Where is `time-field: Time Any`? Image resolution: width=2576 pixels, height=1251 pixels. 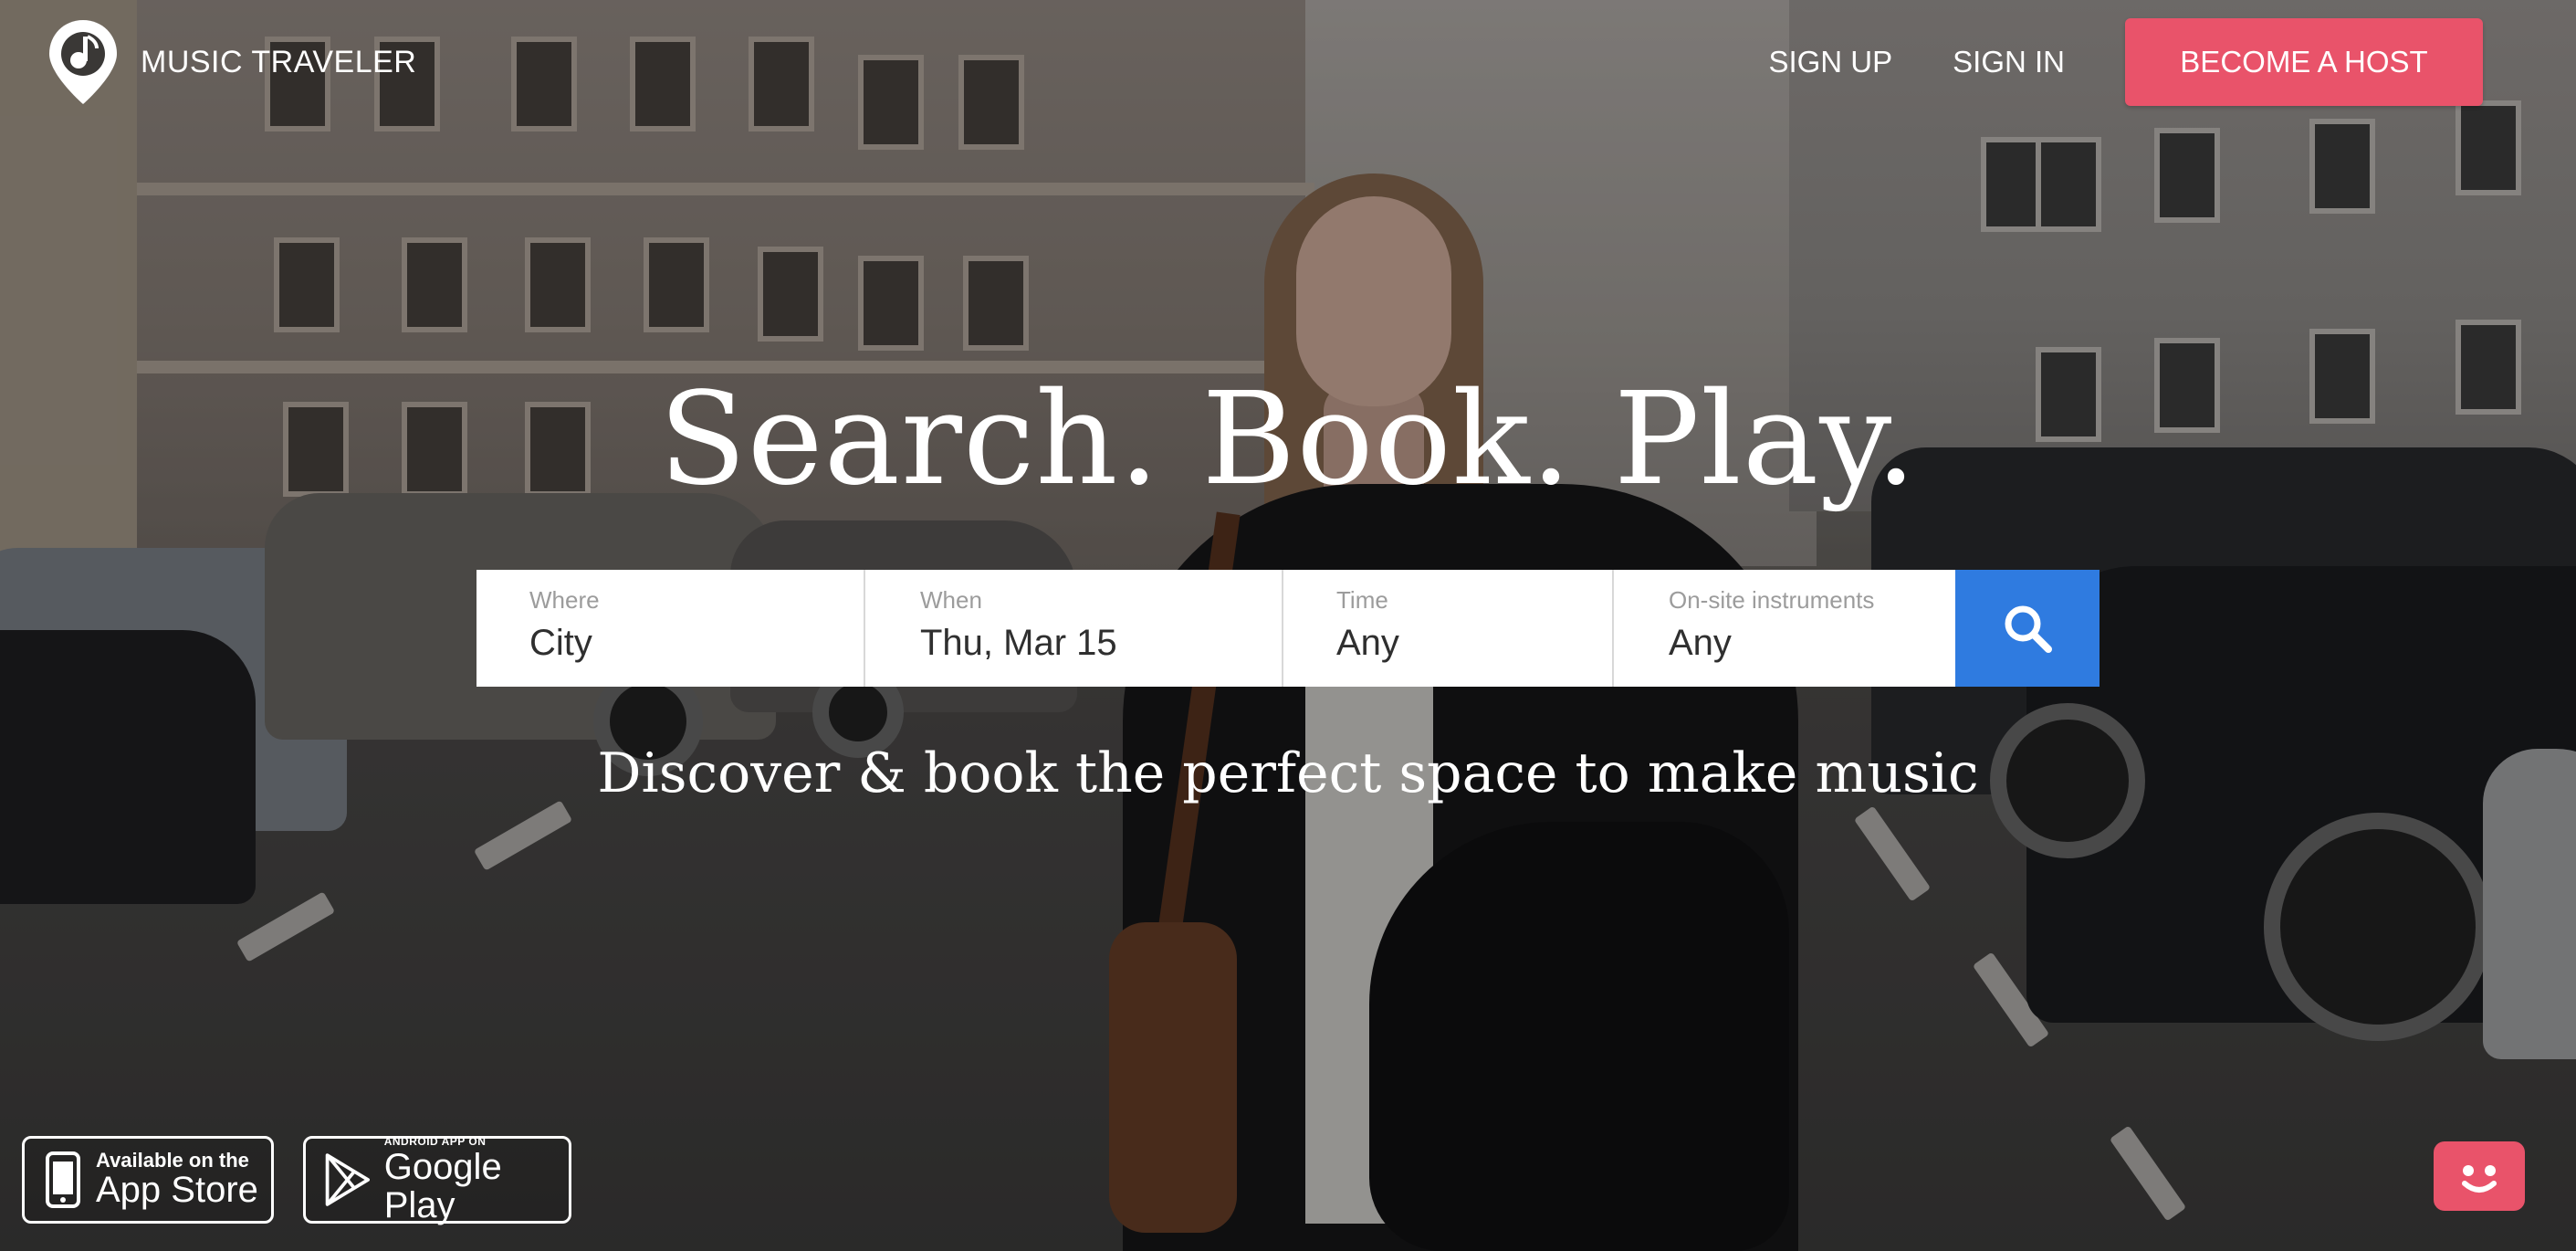 time-field: Time Any is located at coordinates (1449, 628).